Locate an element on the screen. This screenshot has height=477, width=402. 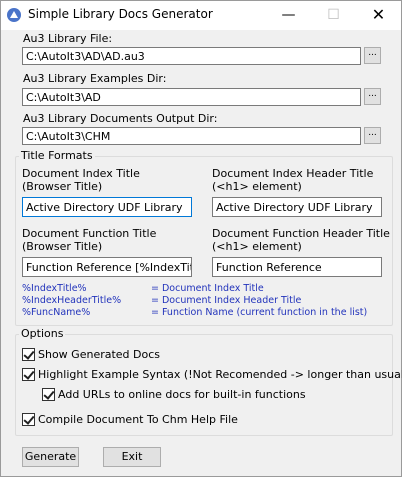
hint-desc: = Document Index Header Title is located at coordinates (226, 300).